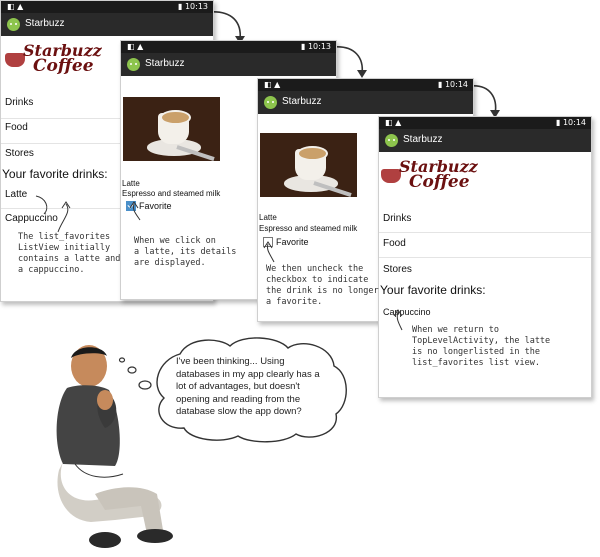  What do you see at coordinates (114, 446) in the screenshot?
I see `thinking-man-illustration` at bounding box center [114, 446].